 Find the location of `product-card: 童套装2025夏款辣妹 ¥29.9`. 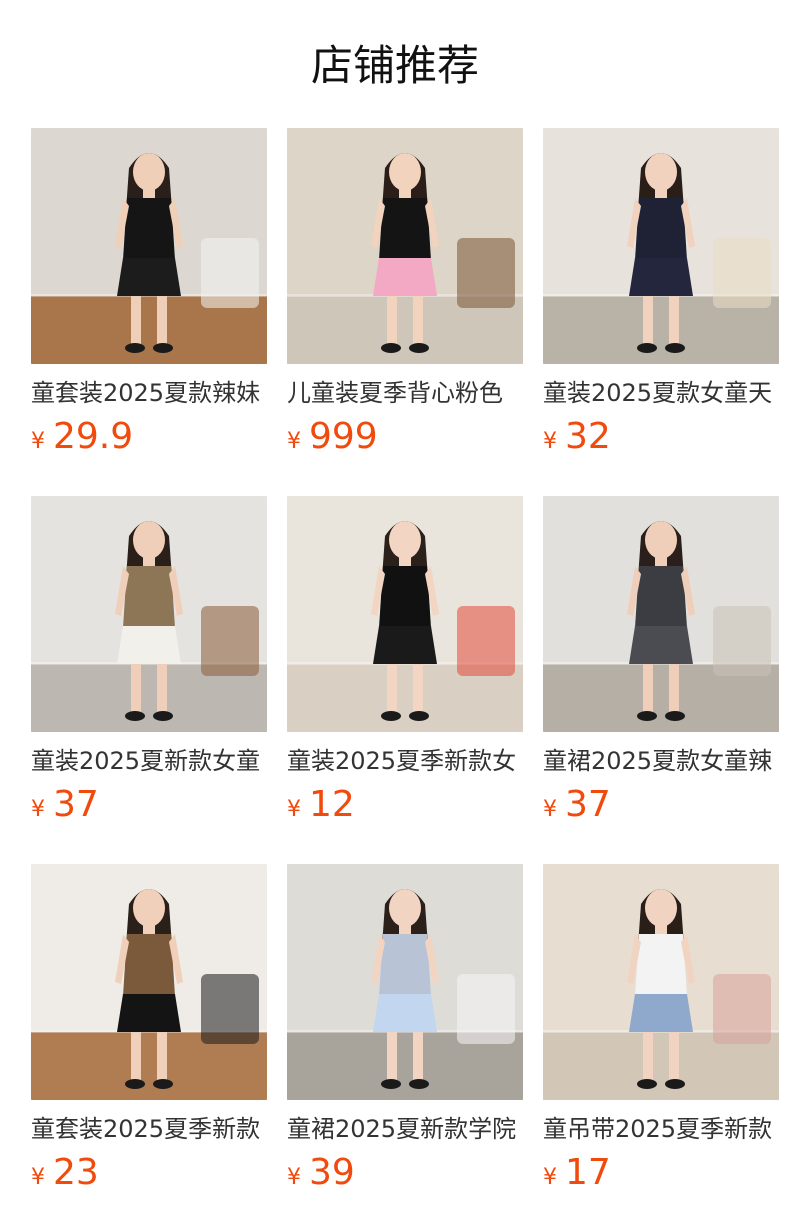

product-card: 童套装2025夏款辣妹 ¥29.9 is located at coordinates (149, 296).